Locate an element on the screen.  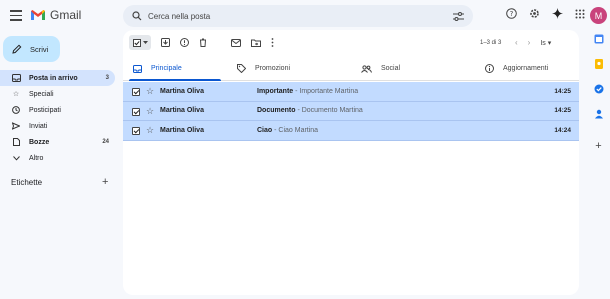
search-input: Cerca nella posta is located at coordinates (300, 16).